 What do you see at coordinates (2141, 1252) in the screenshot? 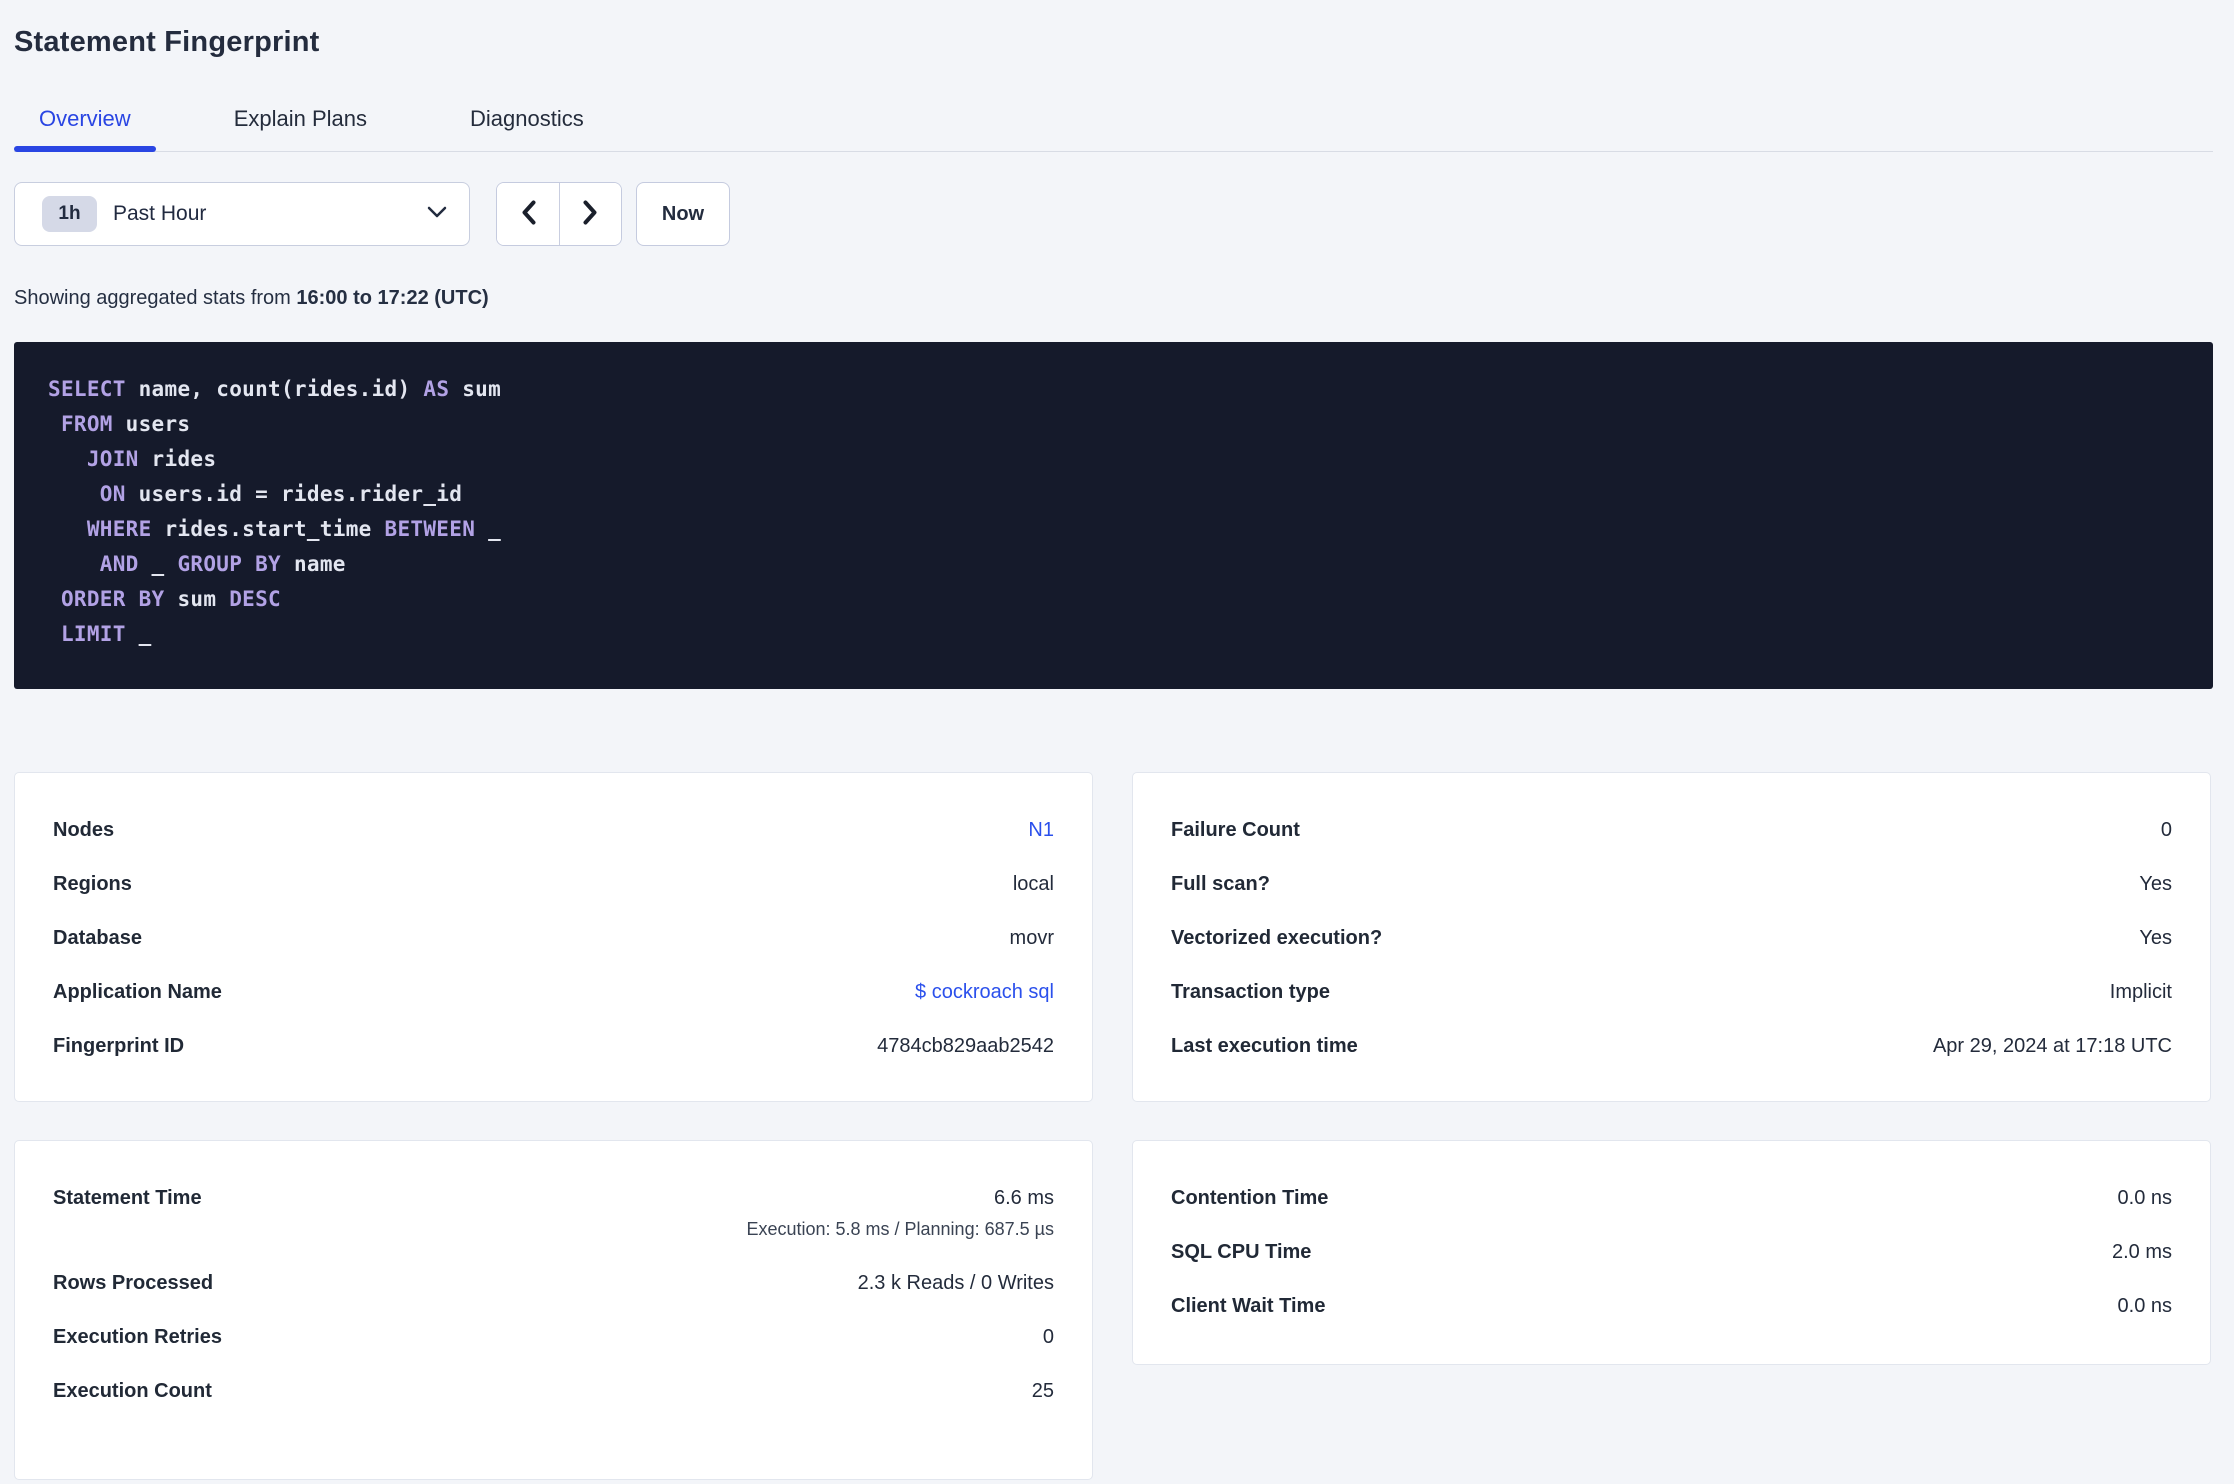
I see `stat-value: 2.0 ms` at bounding box center [2141, 1252].